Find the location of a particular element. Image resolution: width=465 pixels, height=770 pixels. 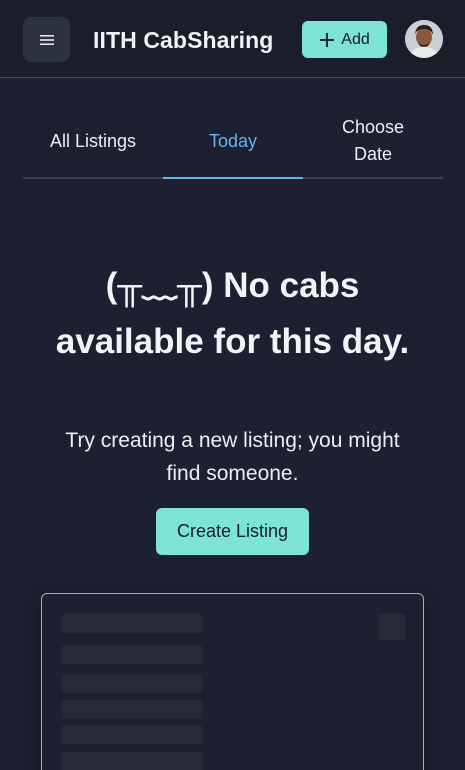

app-title: IITH CabSharing is located at coordinates (183, 40).